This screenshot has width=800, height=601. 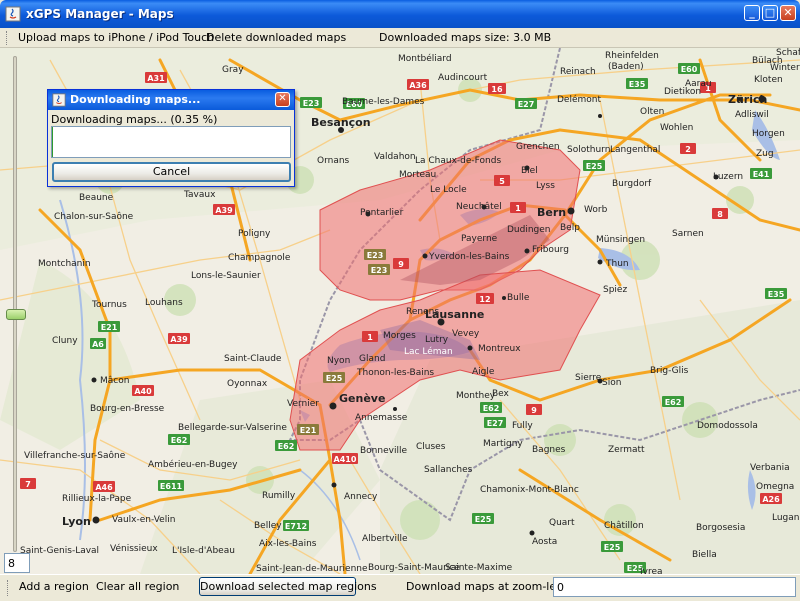 I want to click on svg-text: A40, so click(x=143, y=391).